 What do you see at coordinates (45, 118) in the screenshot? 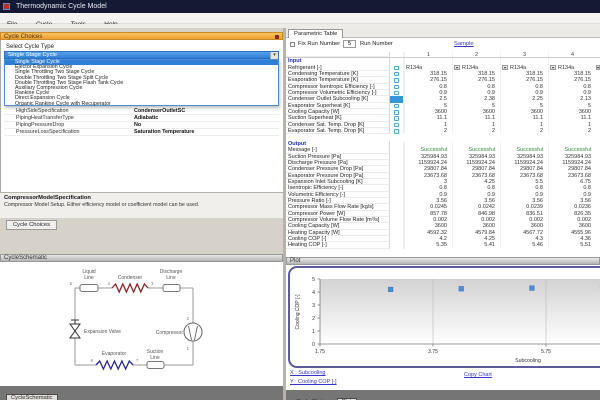
I see `property-name: PipingHeatTransferType` at bounding box center [45, 118].